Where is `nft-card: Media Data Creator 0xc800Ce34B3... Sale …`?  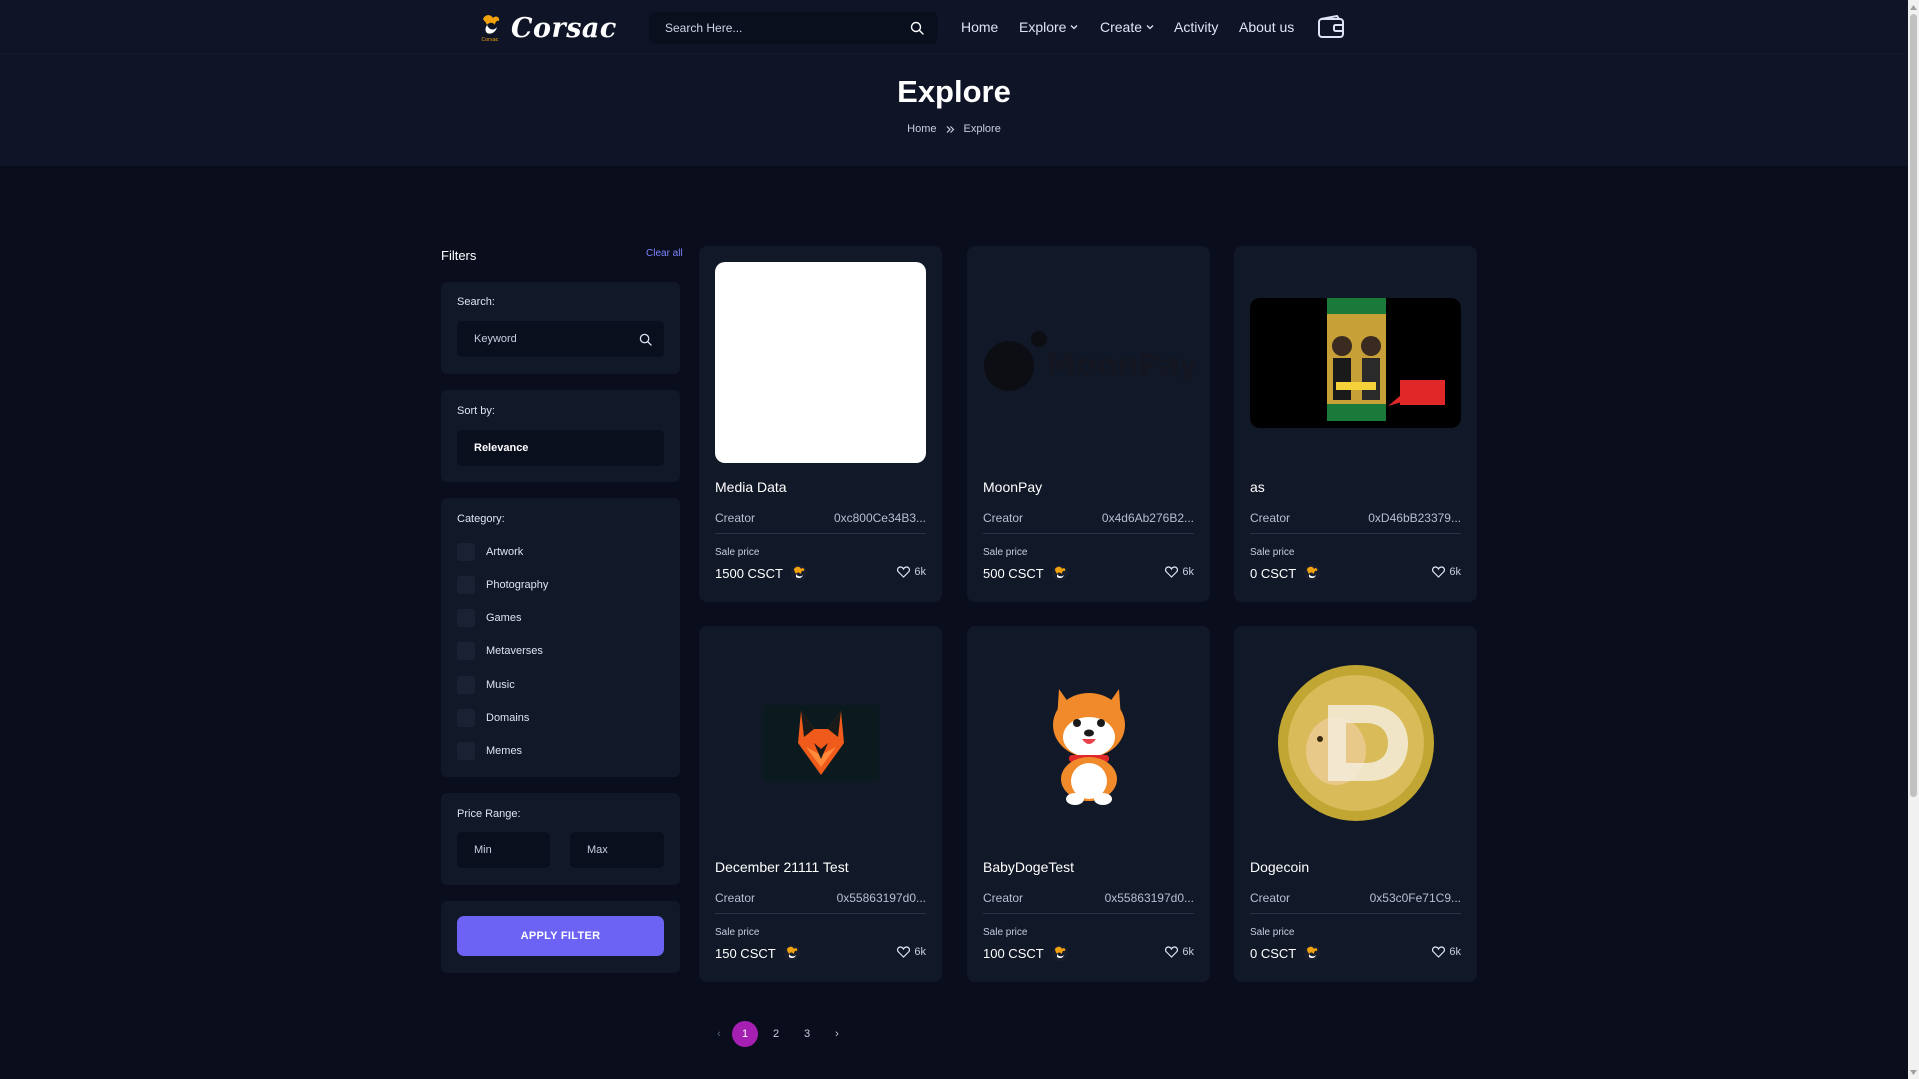 nft-card: Media Data Creator 0xc800Ce34B3... Sale … is located at coordinates (820, 424).